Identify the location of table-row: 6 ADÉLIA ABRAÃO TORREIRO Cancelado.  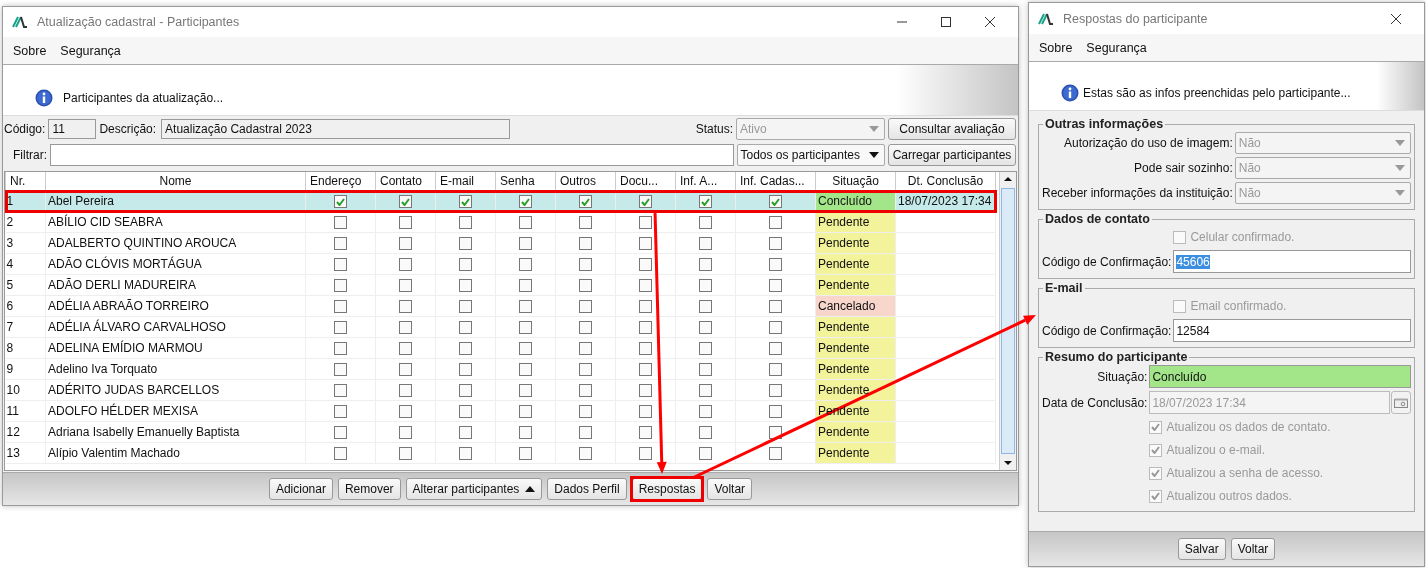
(500, 306).